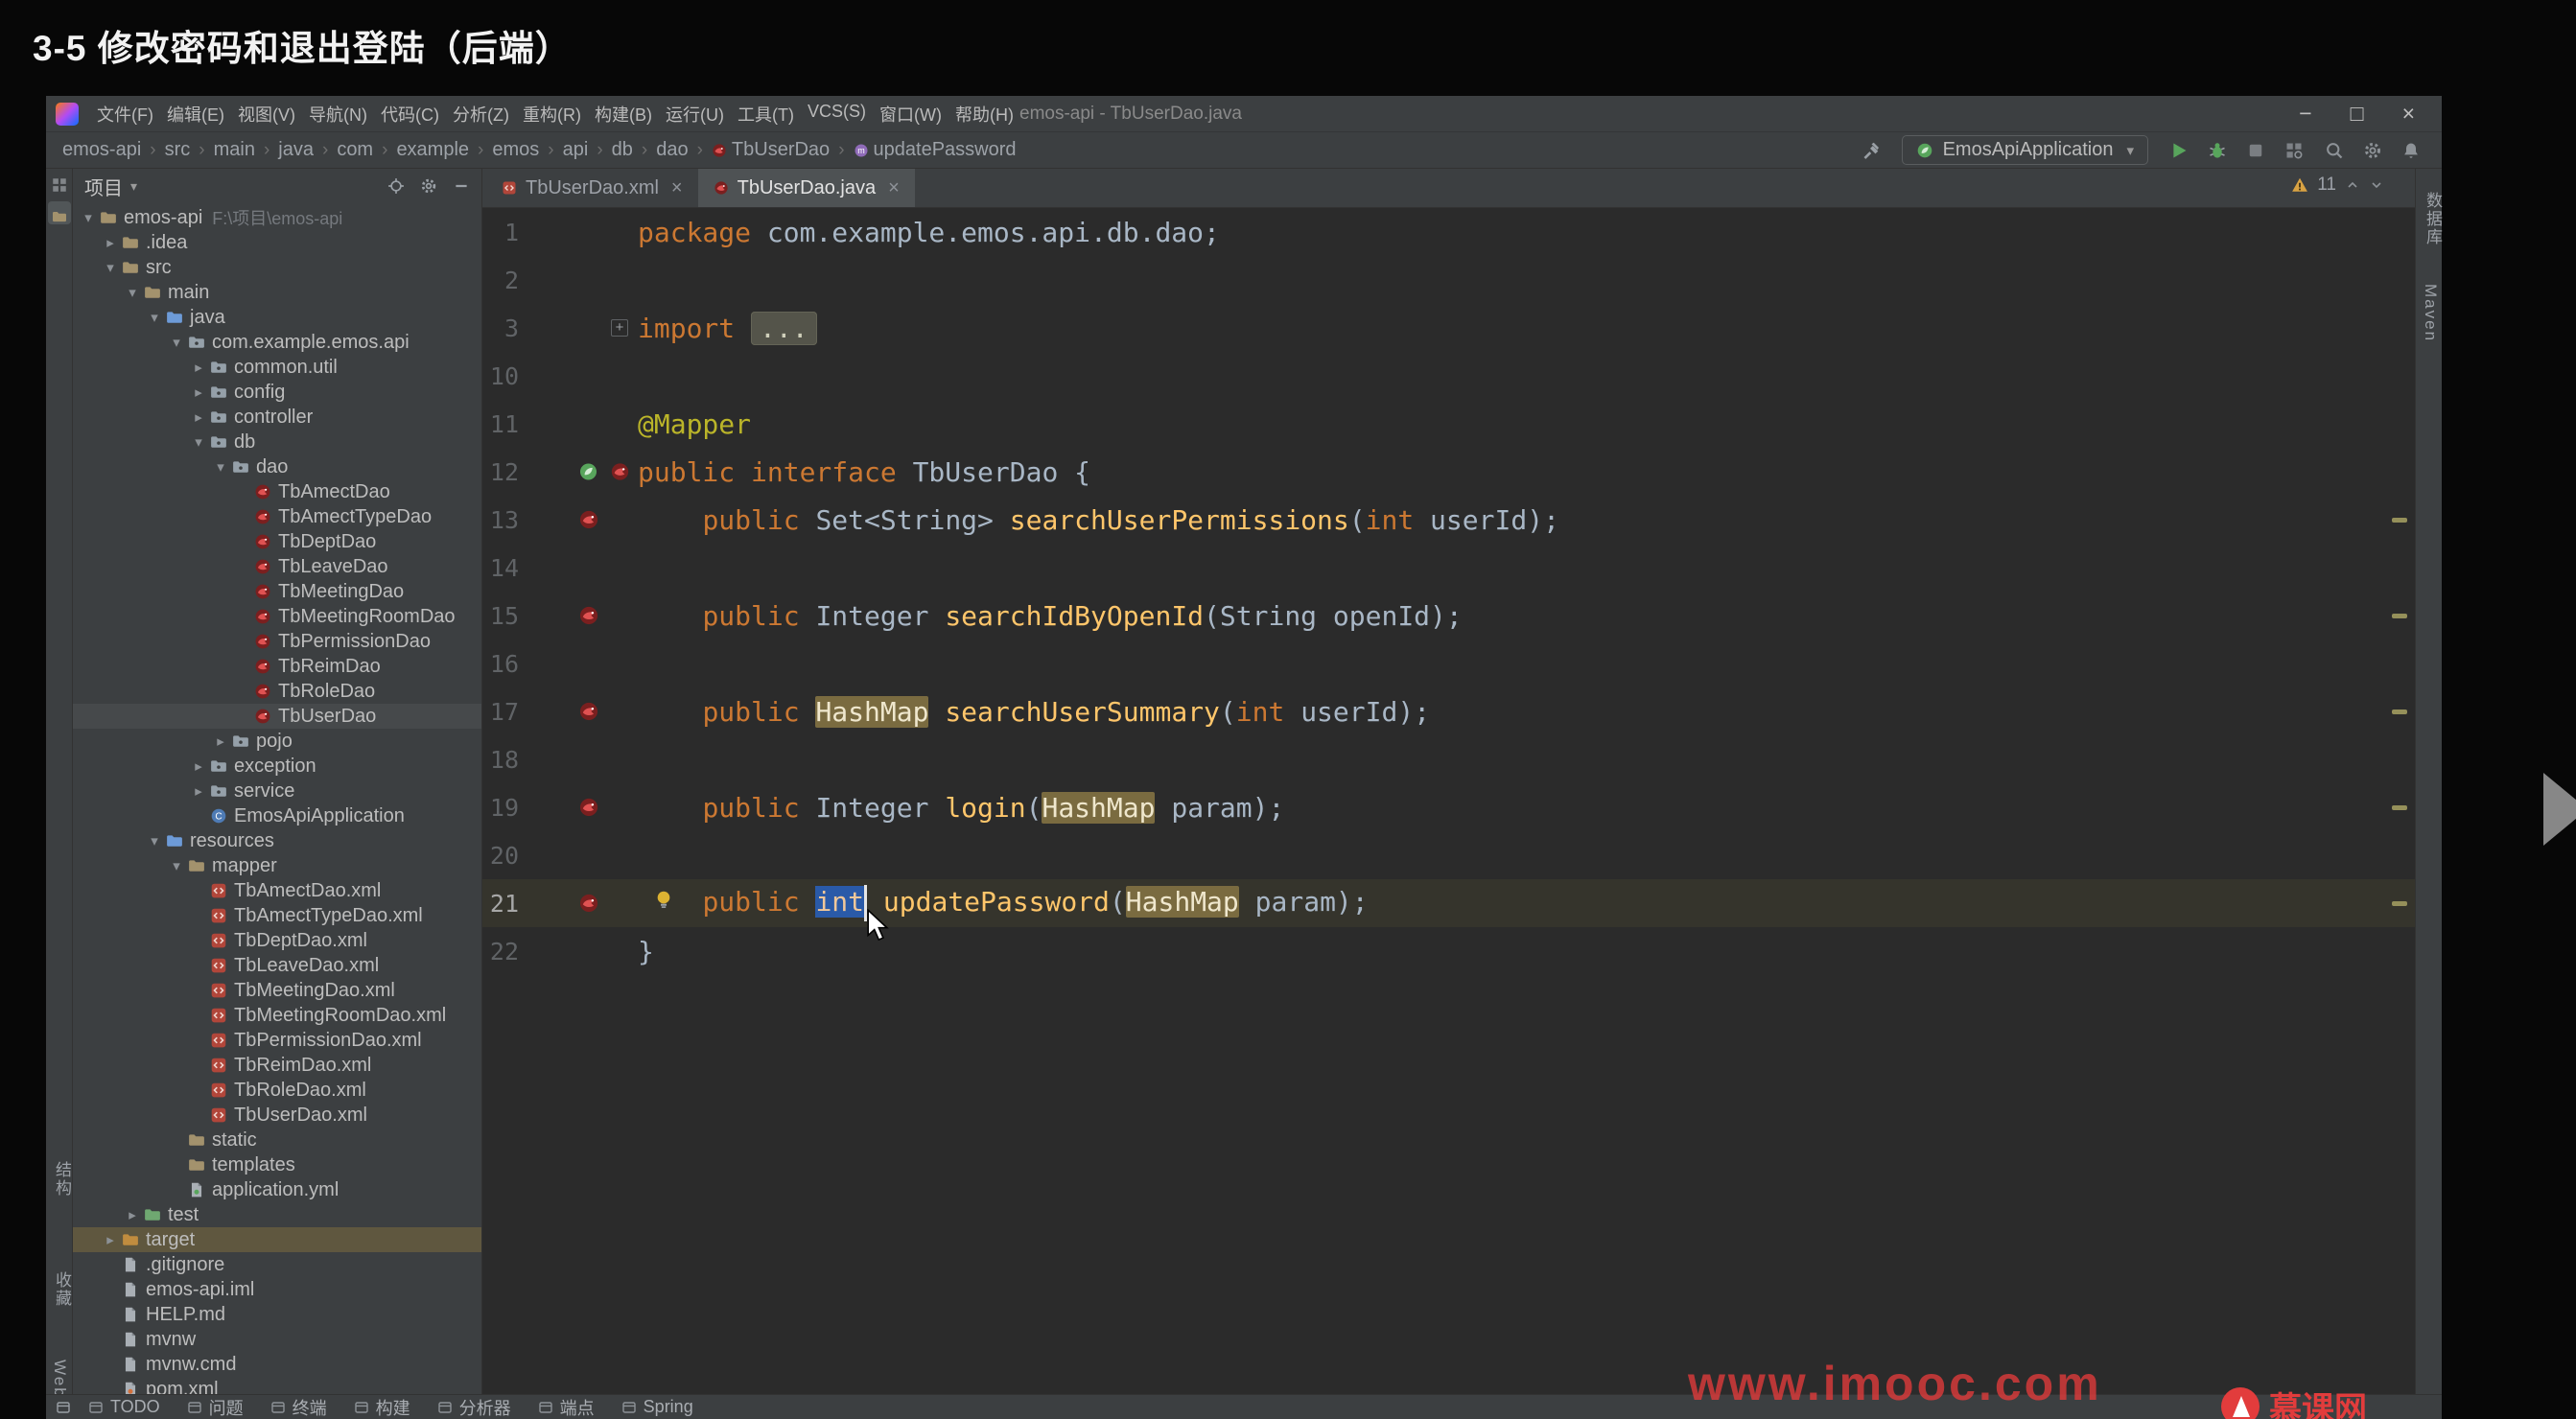  What do you see at coordinates (277, 865) in the screenshot?
I see `tree-item-mapper: ▾ mapper` at bounding box center [277, 865].